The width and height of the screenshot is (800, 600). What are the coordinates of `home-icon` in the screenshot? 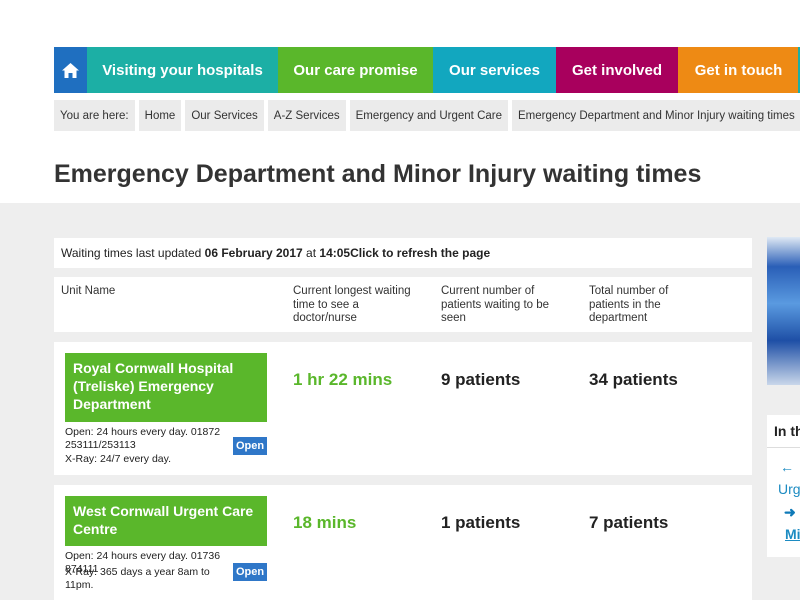 It's located at (70, 70).